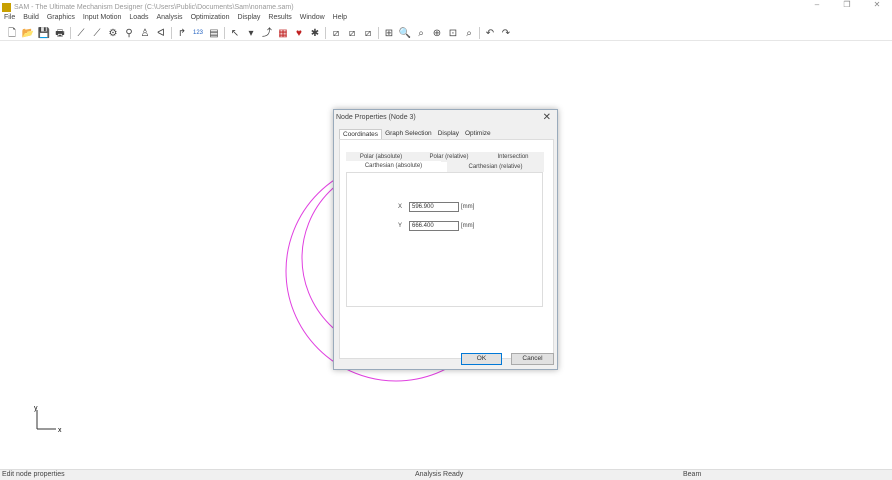 This screenshot has width=892, height=480. Describe the element at coordinates (408, 134) in the screenshot. I see `tab-graph-selection: Graph Selection` at that location.